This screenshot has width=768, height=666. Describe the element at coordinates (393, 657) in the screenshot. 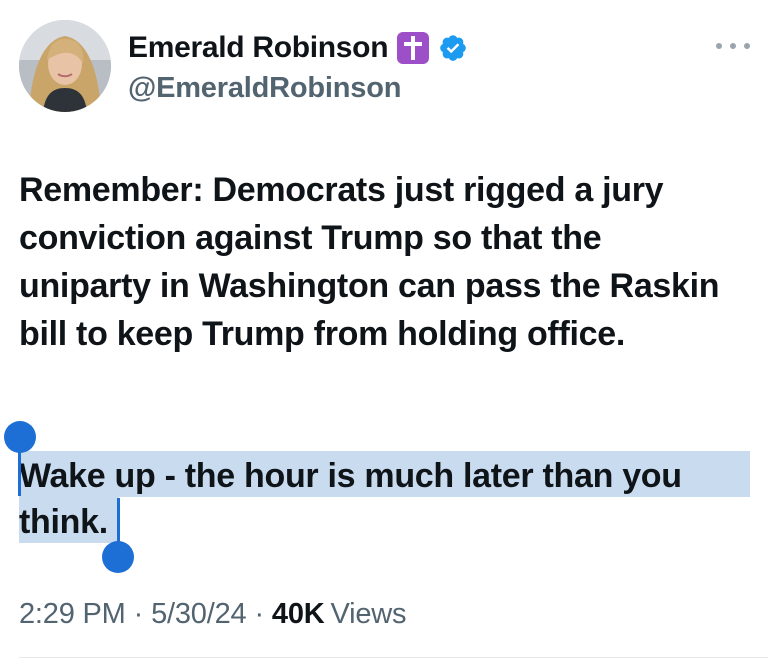

I see `divider` at that location.